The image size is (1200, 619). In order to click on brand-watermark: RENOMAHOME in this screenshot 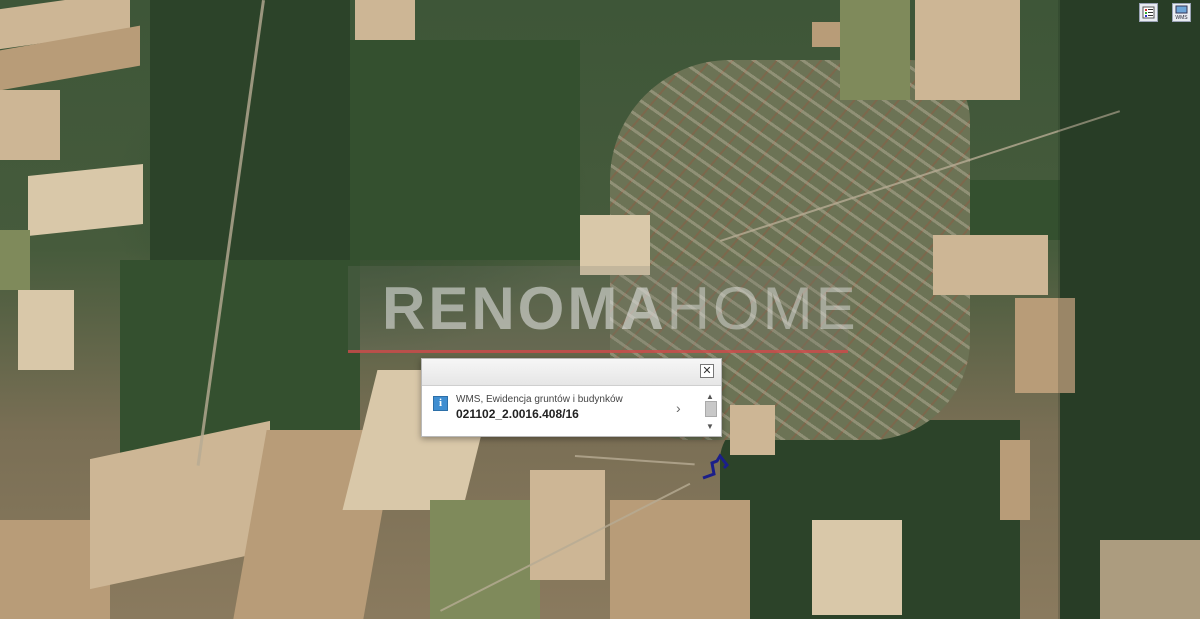, I will do `click(602, 309)`.